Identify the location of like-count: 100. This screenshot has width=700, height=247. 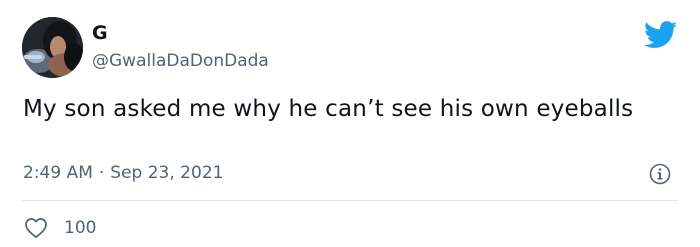
(80, 228).